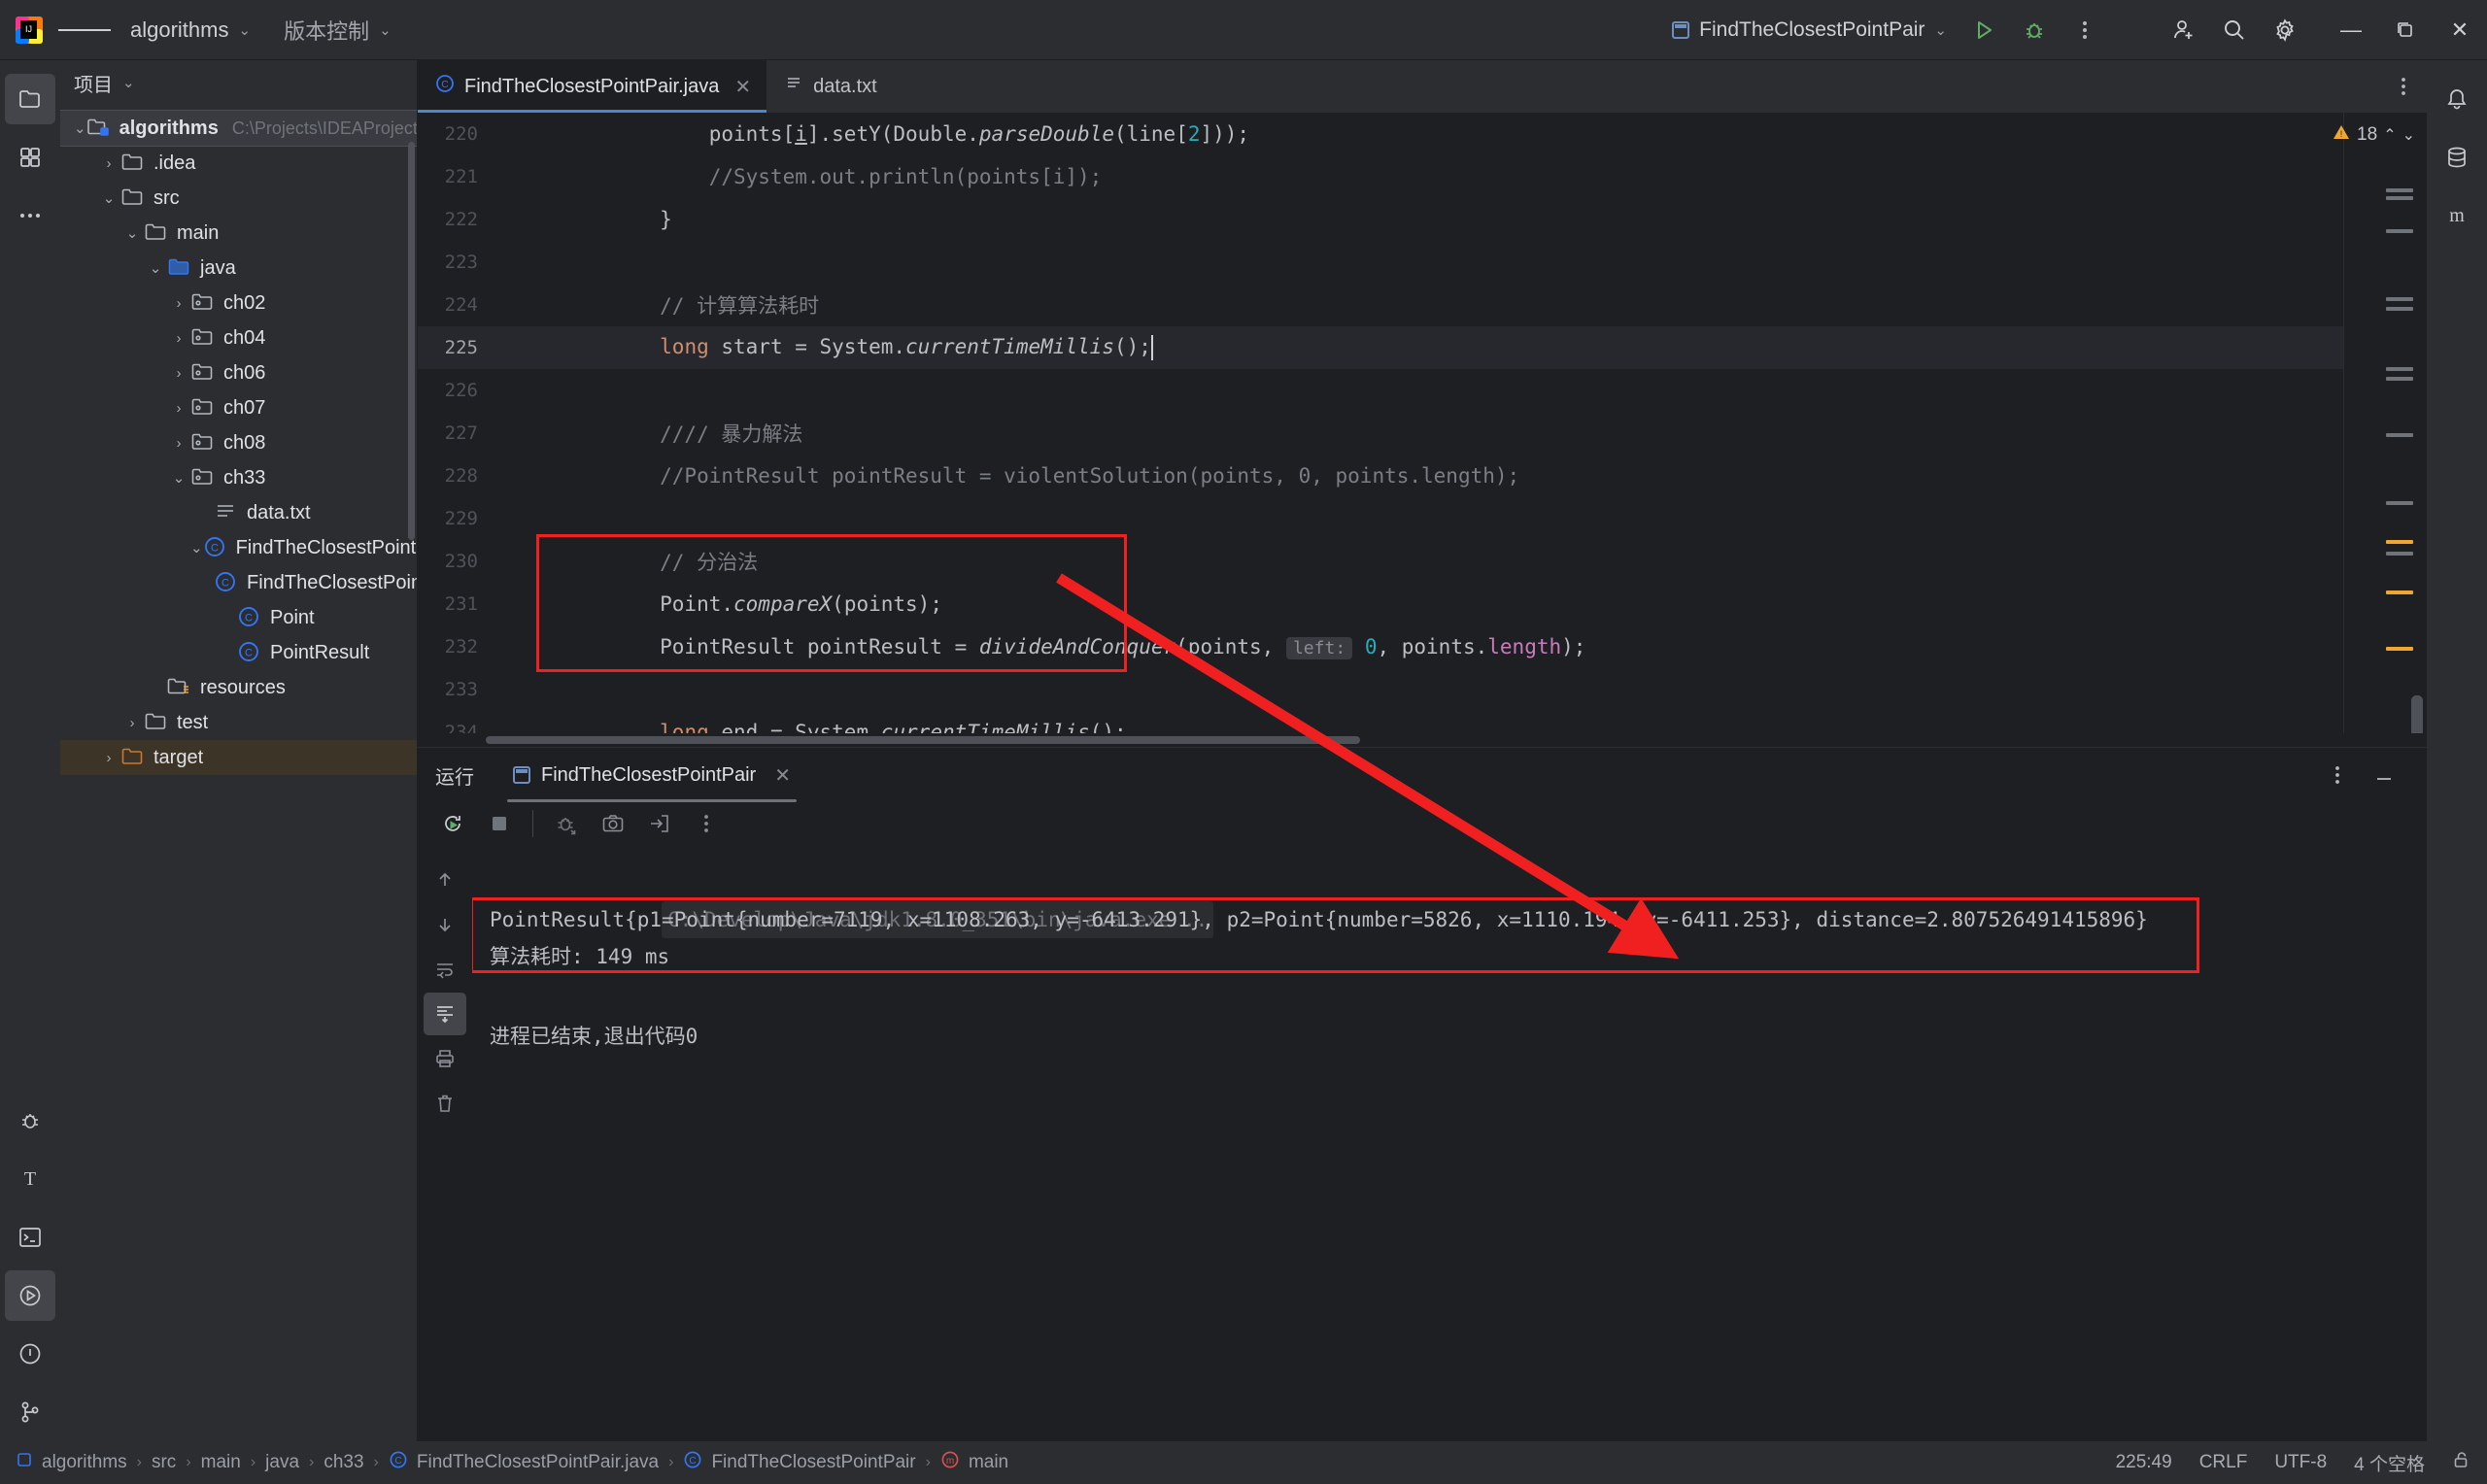  Describe the element at coordinates (238, 82) in the screenshot. I see `project-panel-header: 项目 ⌄` at that location.